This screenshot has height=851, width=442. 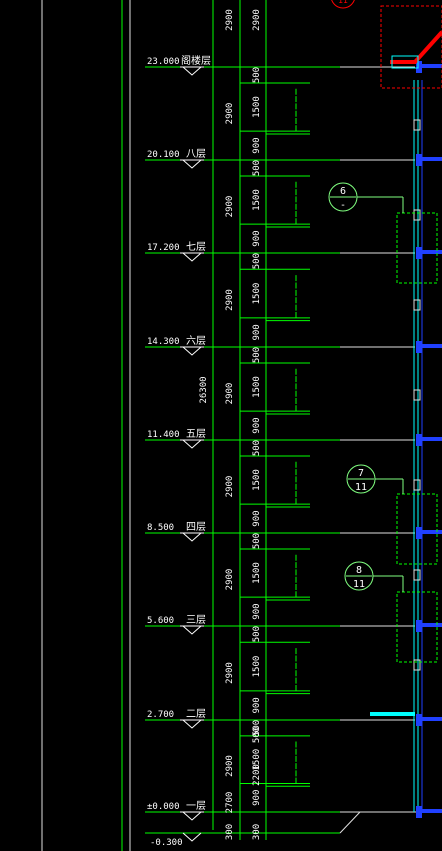 What do you see at coordinates (163, 435) in the screenshot?
I see `elevation-label: 11.400` at bounding box center [163, 435].